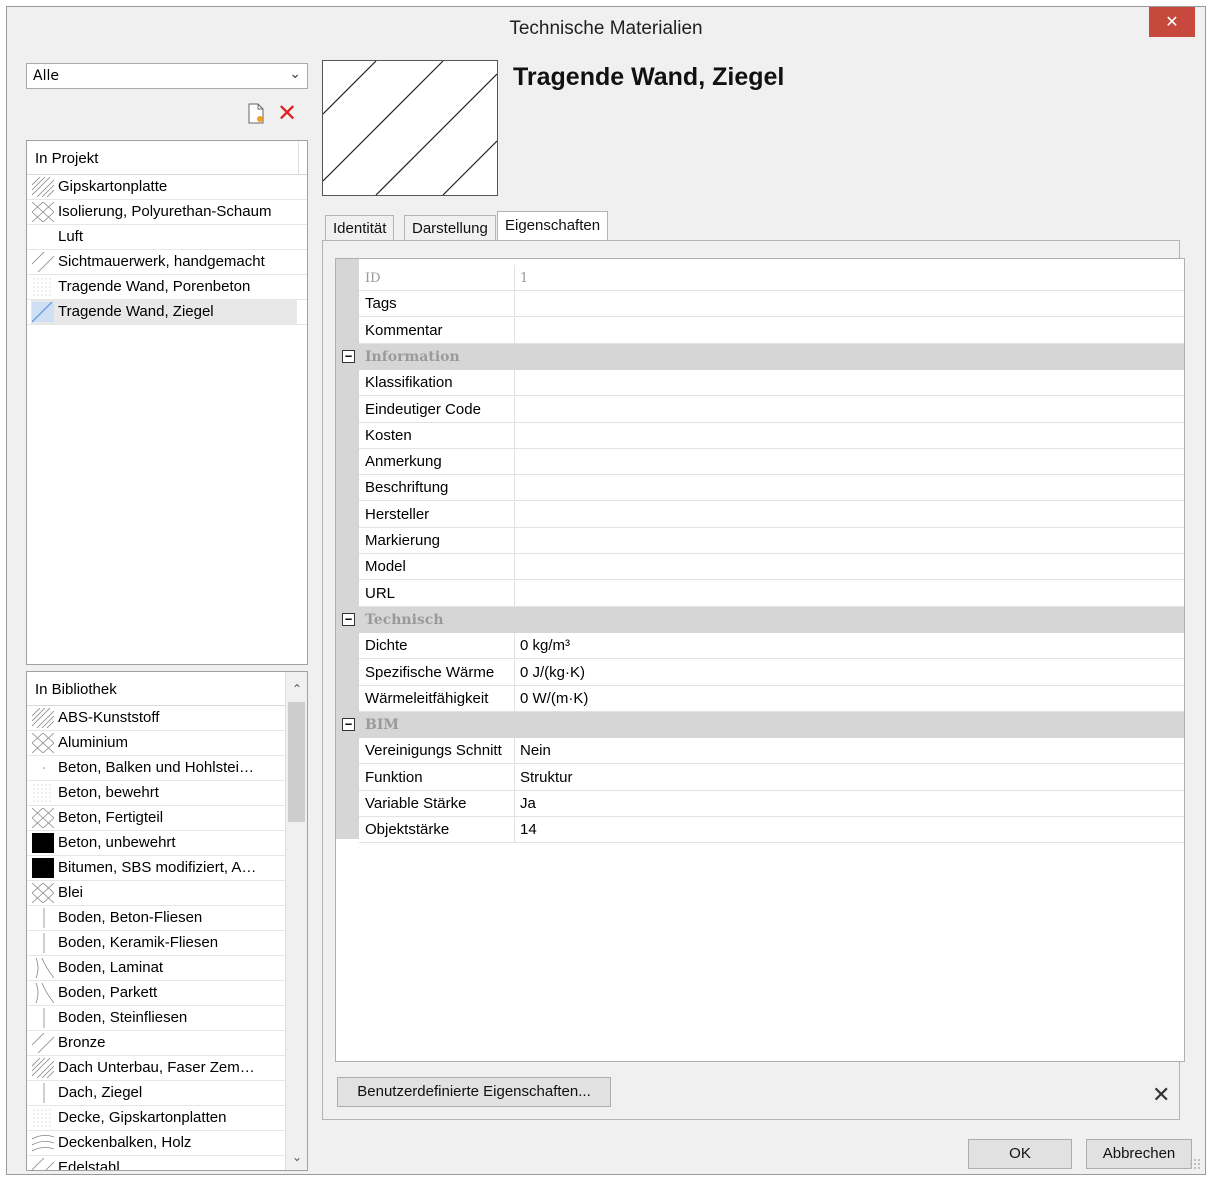  Describe the element at coordinates (385, 567) in the screenshot. I see `property-key: Model` at that location.